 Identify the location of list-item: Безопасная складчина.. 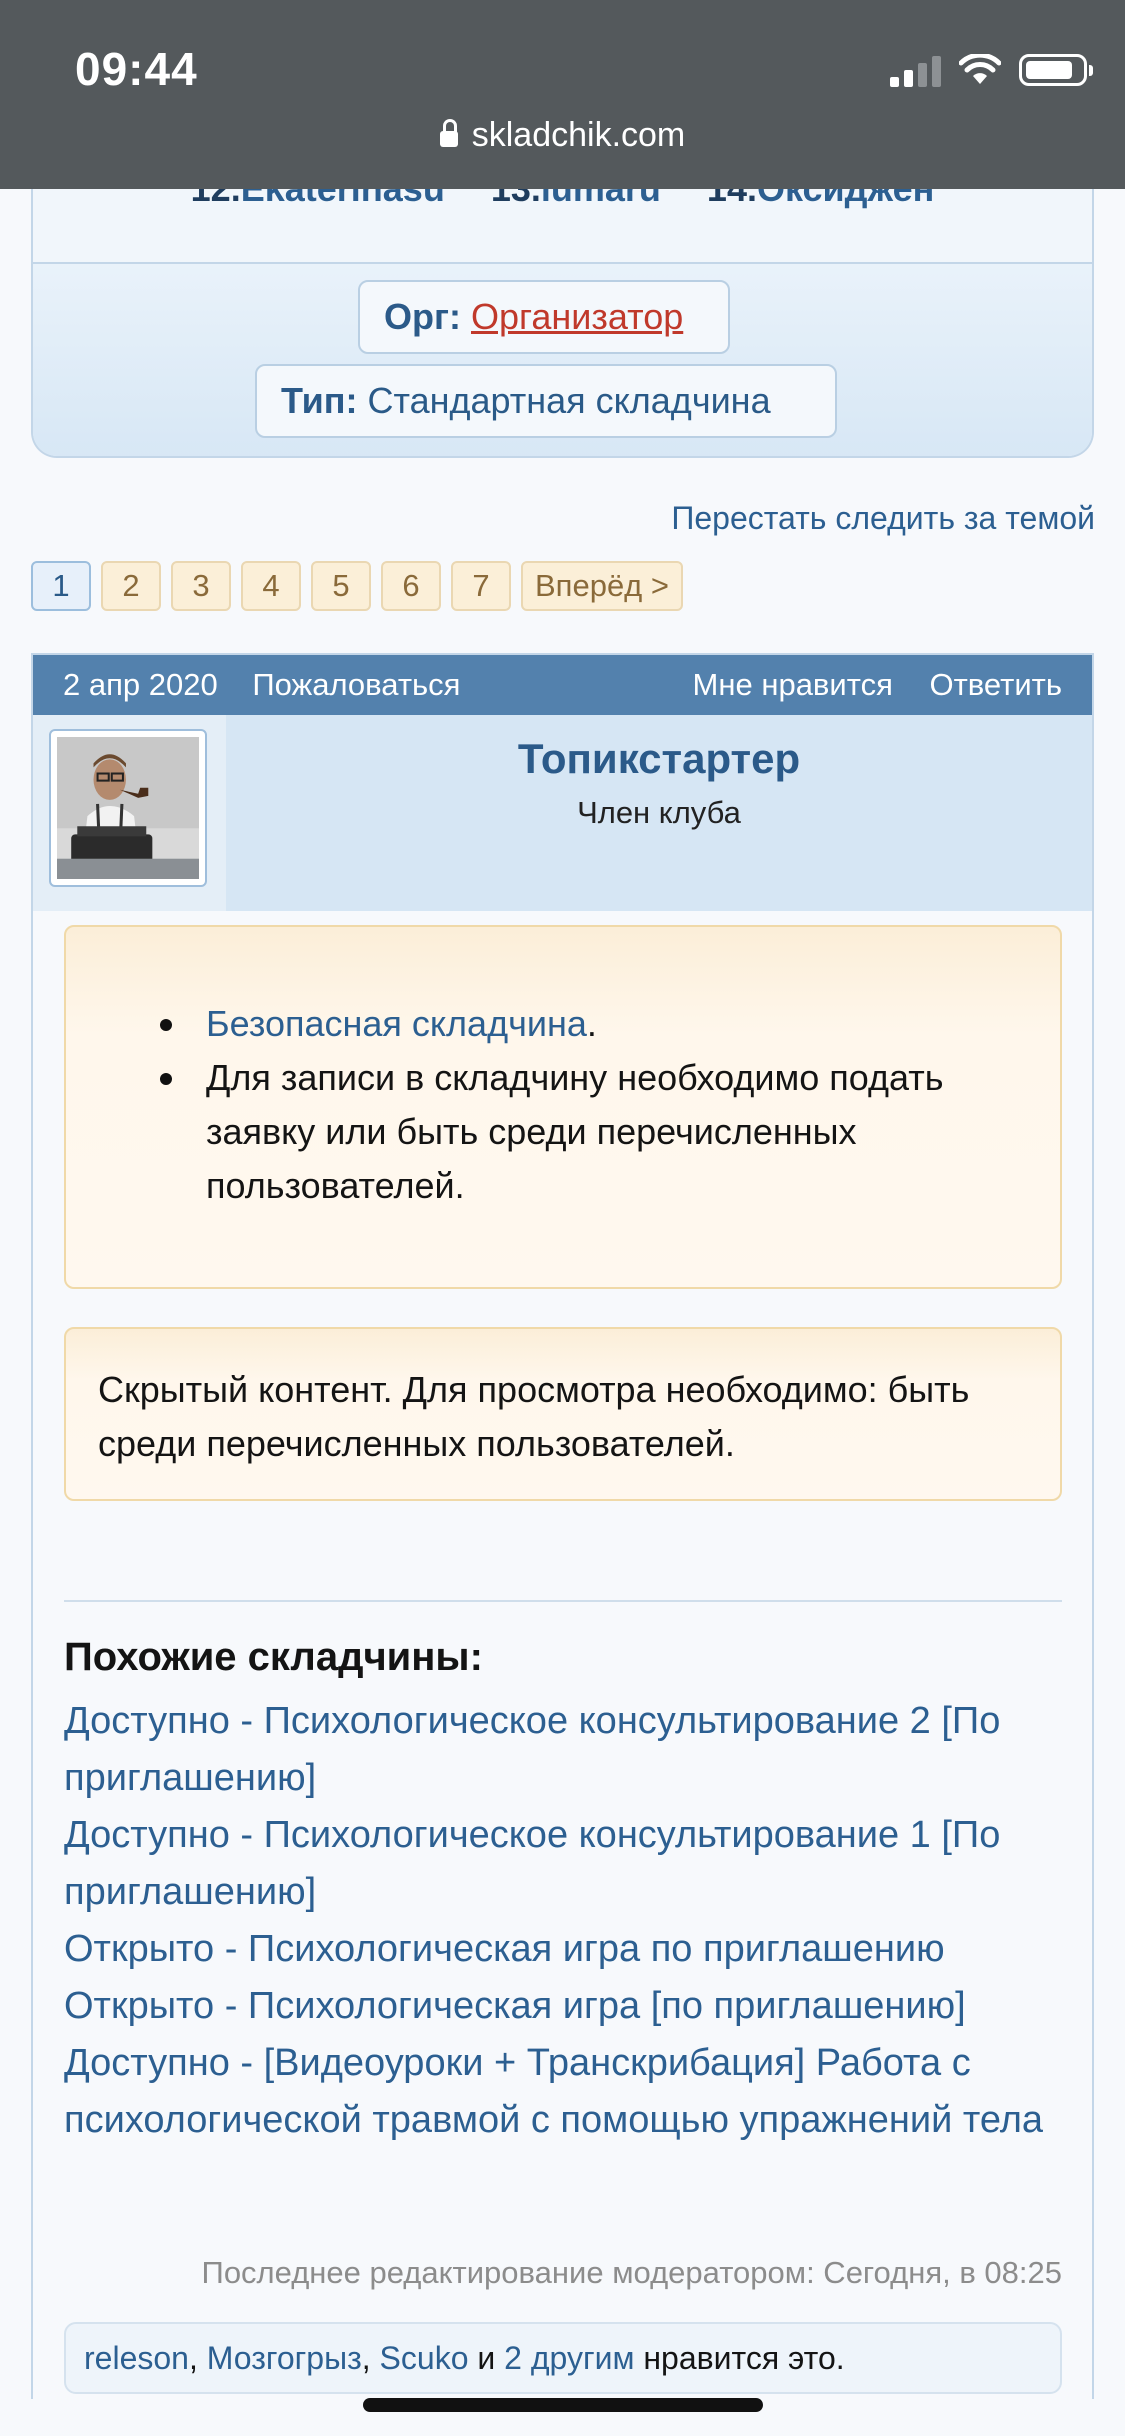
(595, 1024).